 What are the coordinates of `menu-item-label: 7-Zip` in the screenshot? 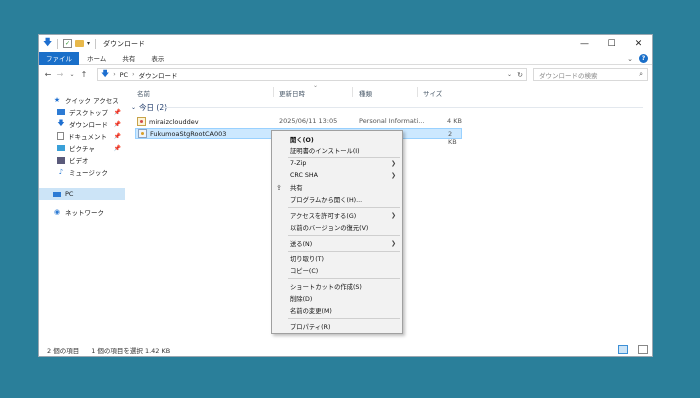 It's located at (298, 163).